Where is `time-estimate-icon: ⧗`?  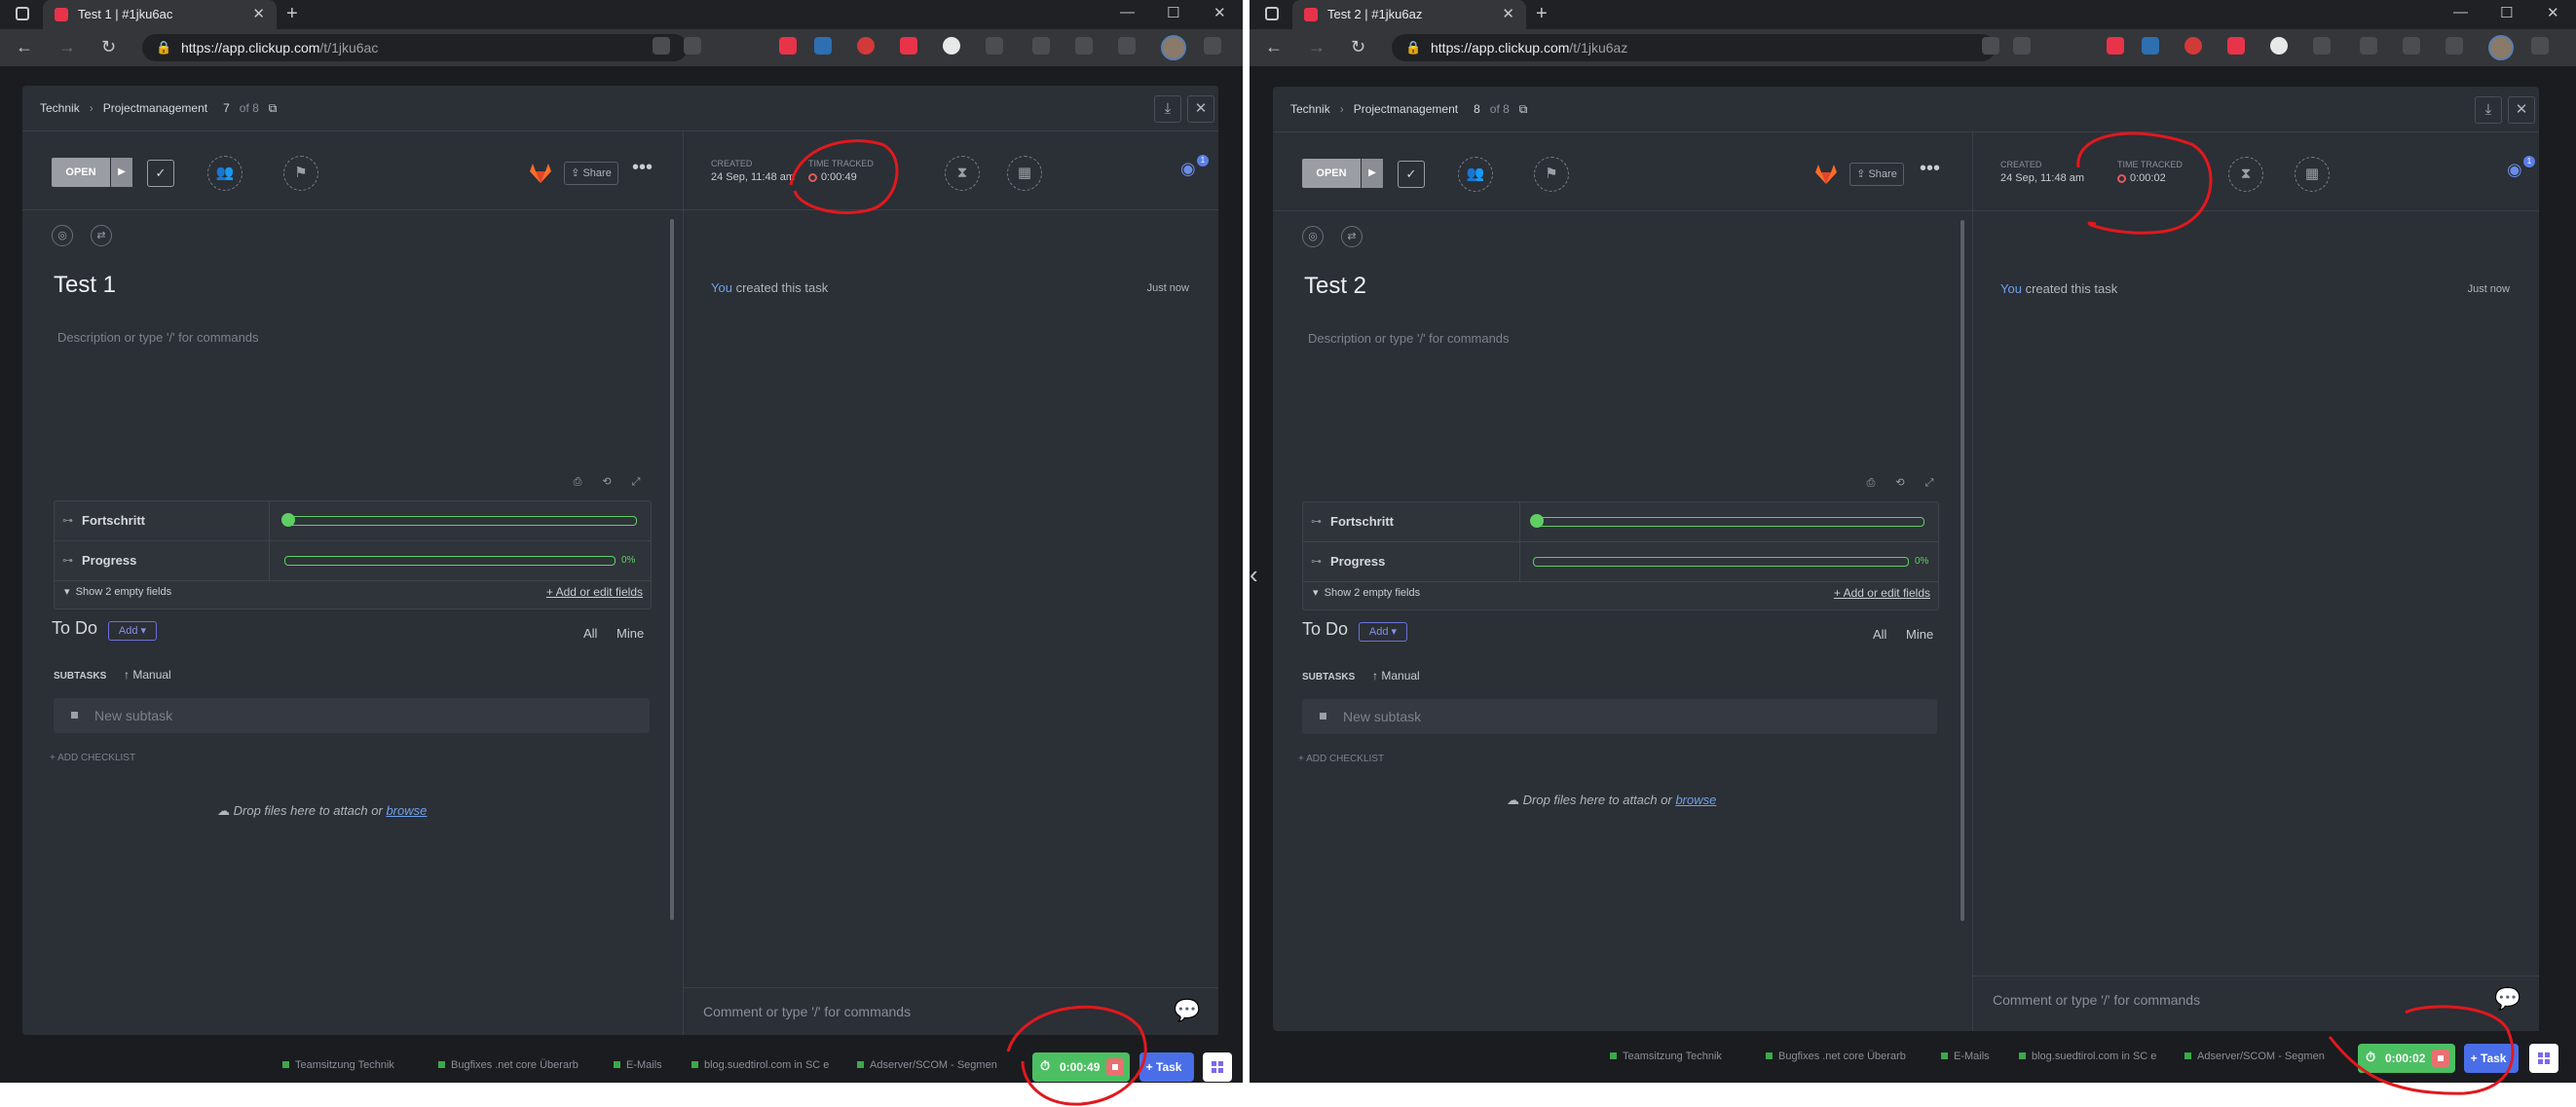 time-estimate-icon: ⧗ is located at coordinates (962, 173).